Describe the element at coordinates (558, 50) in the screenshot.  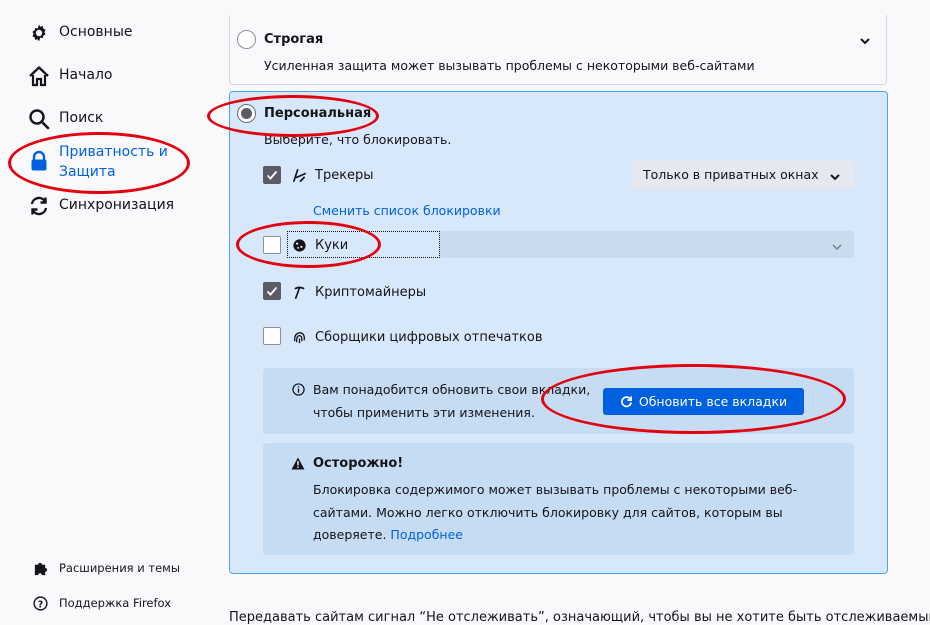
I see `strict-option-panel` at that location.